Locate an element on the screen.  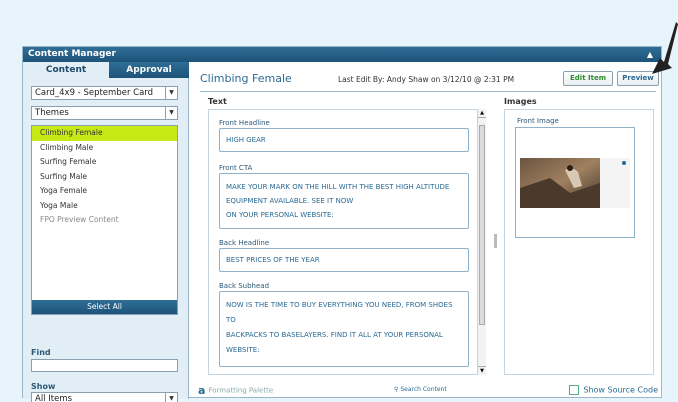
show-source-label: Show Source Code is located at coordinates (620, 390).